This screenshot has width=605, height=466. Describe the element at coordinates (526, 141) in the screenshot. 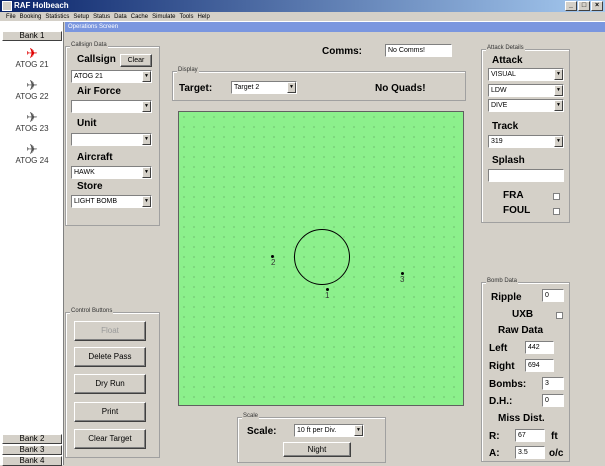

I see `track-select: 319 ▼` at that location.